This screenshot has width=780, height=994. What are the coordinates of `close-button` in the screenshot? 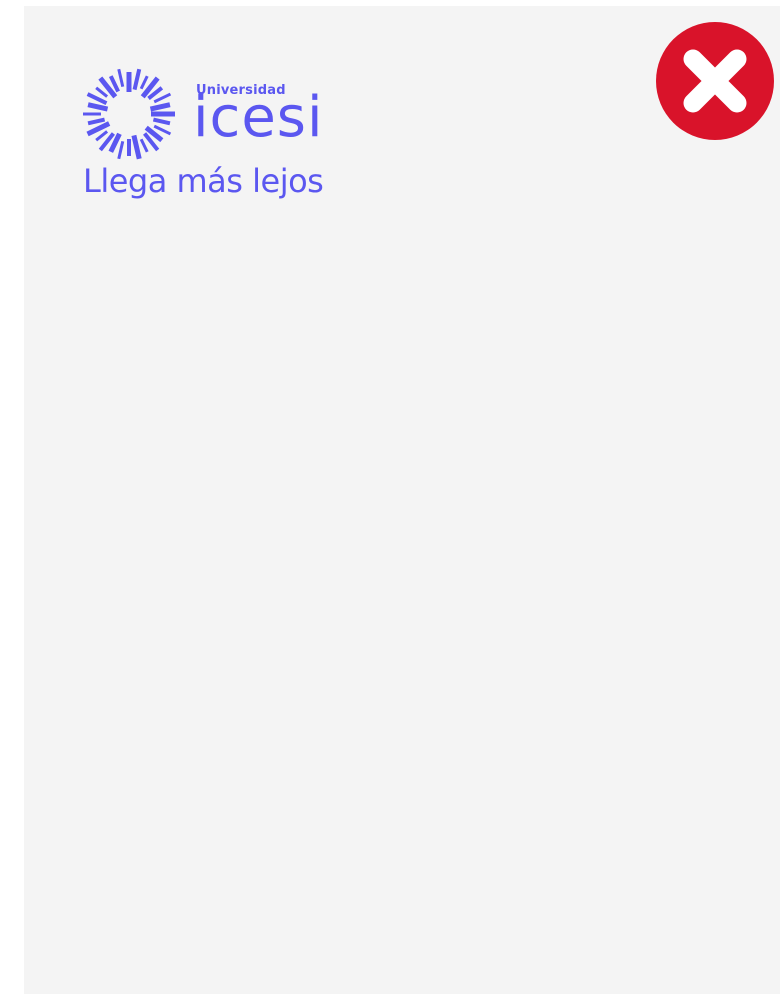 It's located at (715, 81).